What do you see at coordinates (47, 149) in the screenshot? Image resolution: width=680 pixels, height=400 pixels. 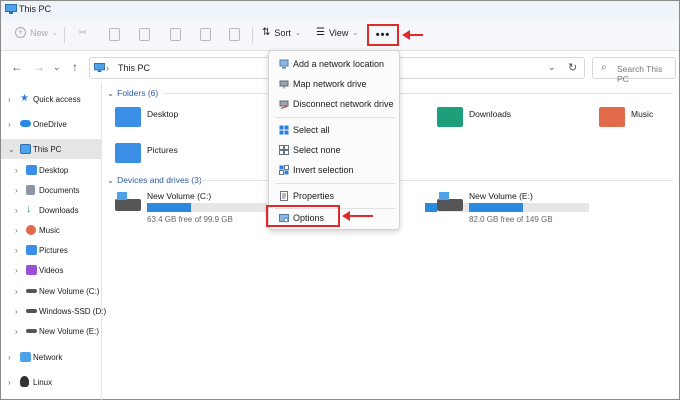 I see `sidebar-item-label: This PC` at bounding box center [47, 149].